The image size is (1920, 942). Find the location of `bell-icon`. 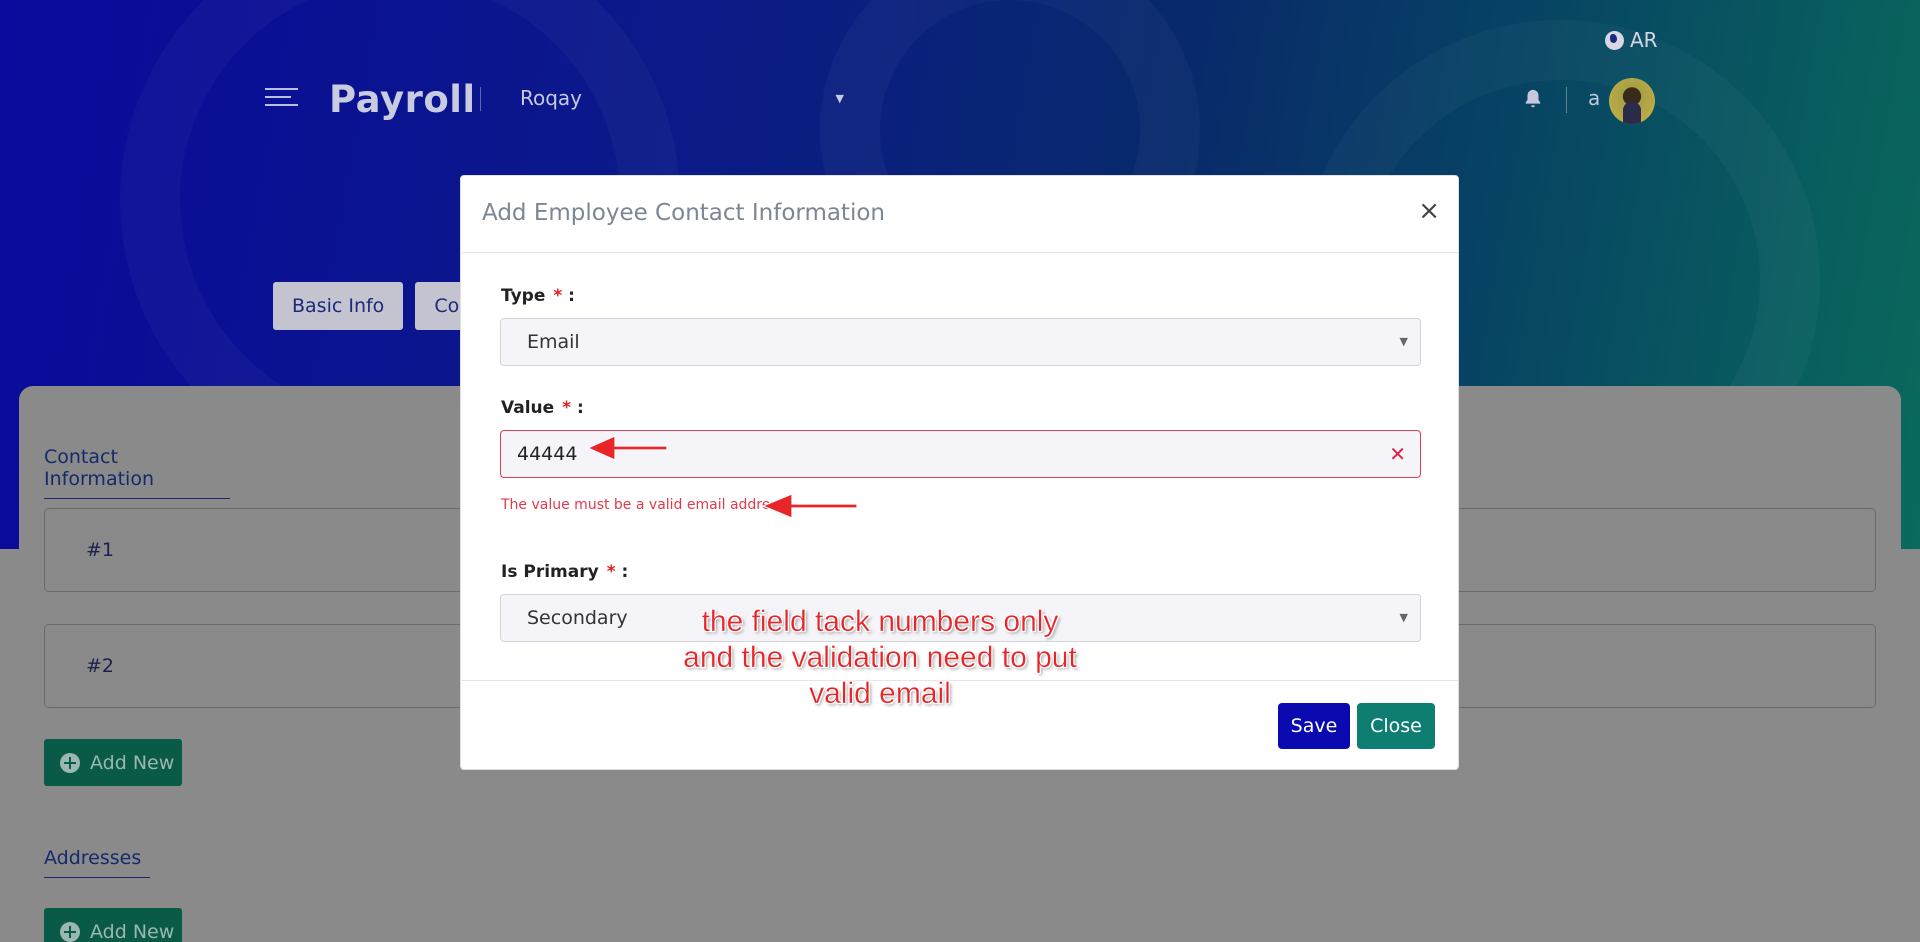

bell-icon is located at coordinates (1533, 99).